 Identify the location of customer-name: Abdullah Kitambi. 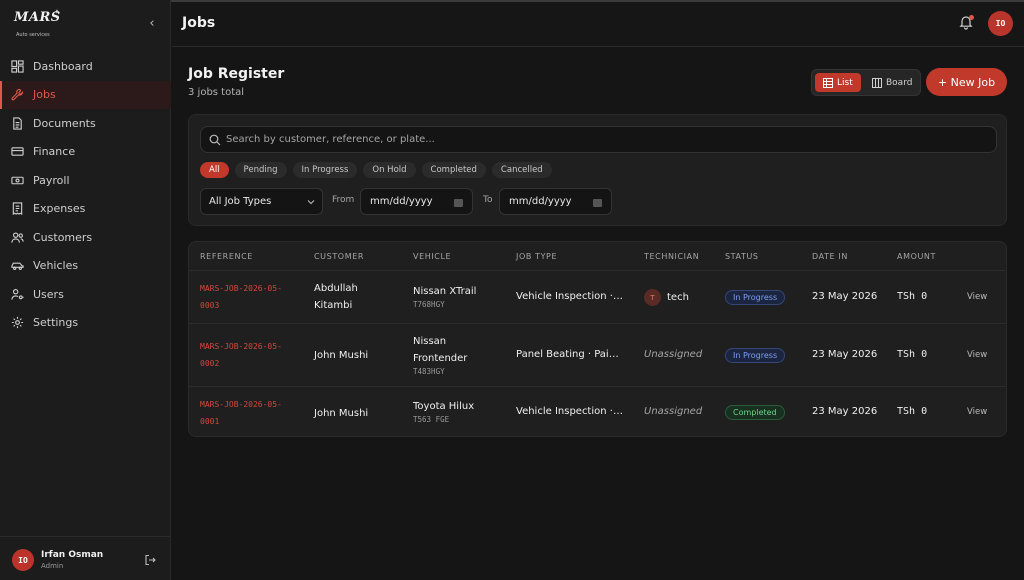
(359, 297).